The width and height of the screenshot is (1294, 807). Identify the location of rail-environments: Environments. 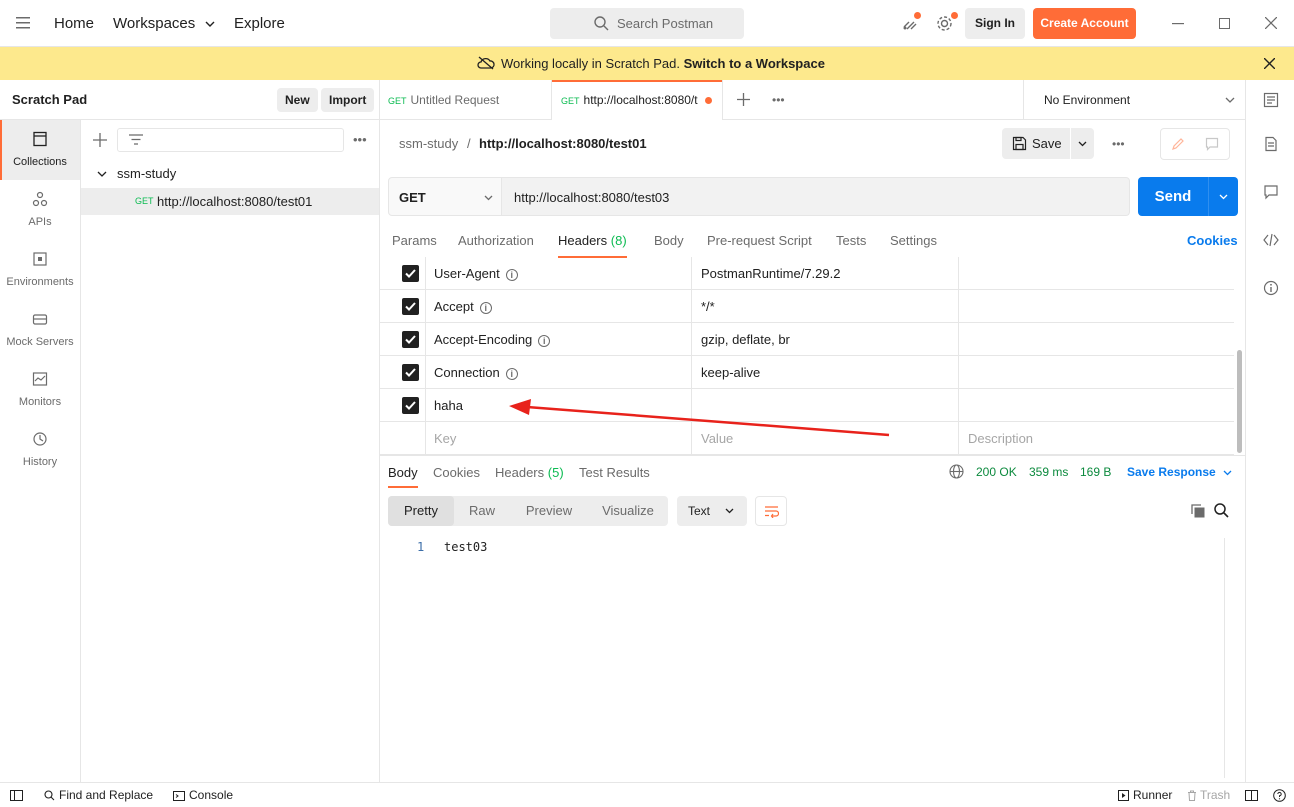
(40, 270).